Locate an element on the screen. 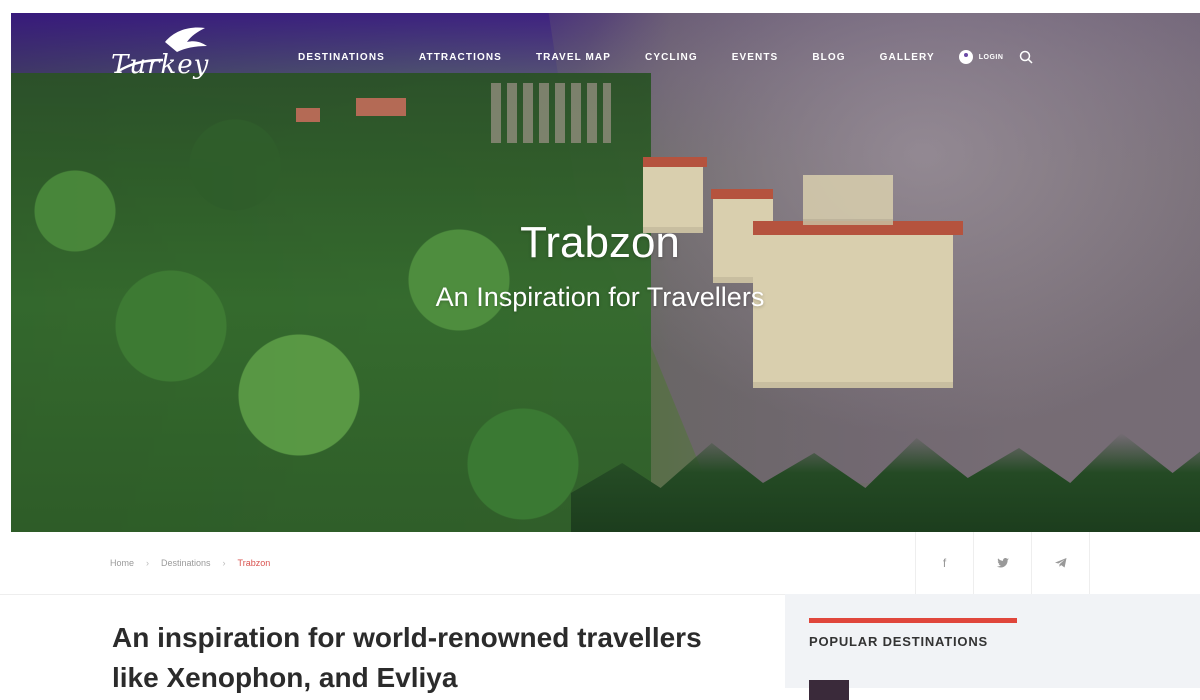 This screenshot has width=1200, height=700. nav-attractions: ATTRACTIONS is located at coordinates (460, 57).